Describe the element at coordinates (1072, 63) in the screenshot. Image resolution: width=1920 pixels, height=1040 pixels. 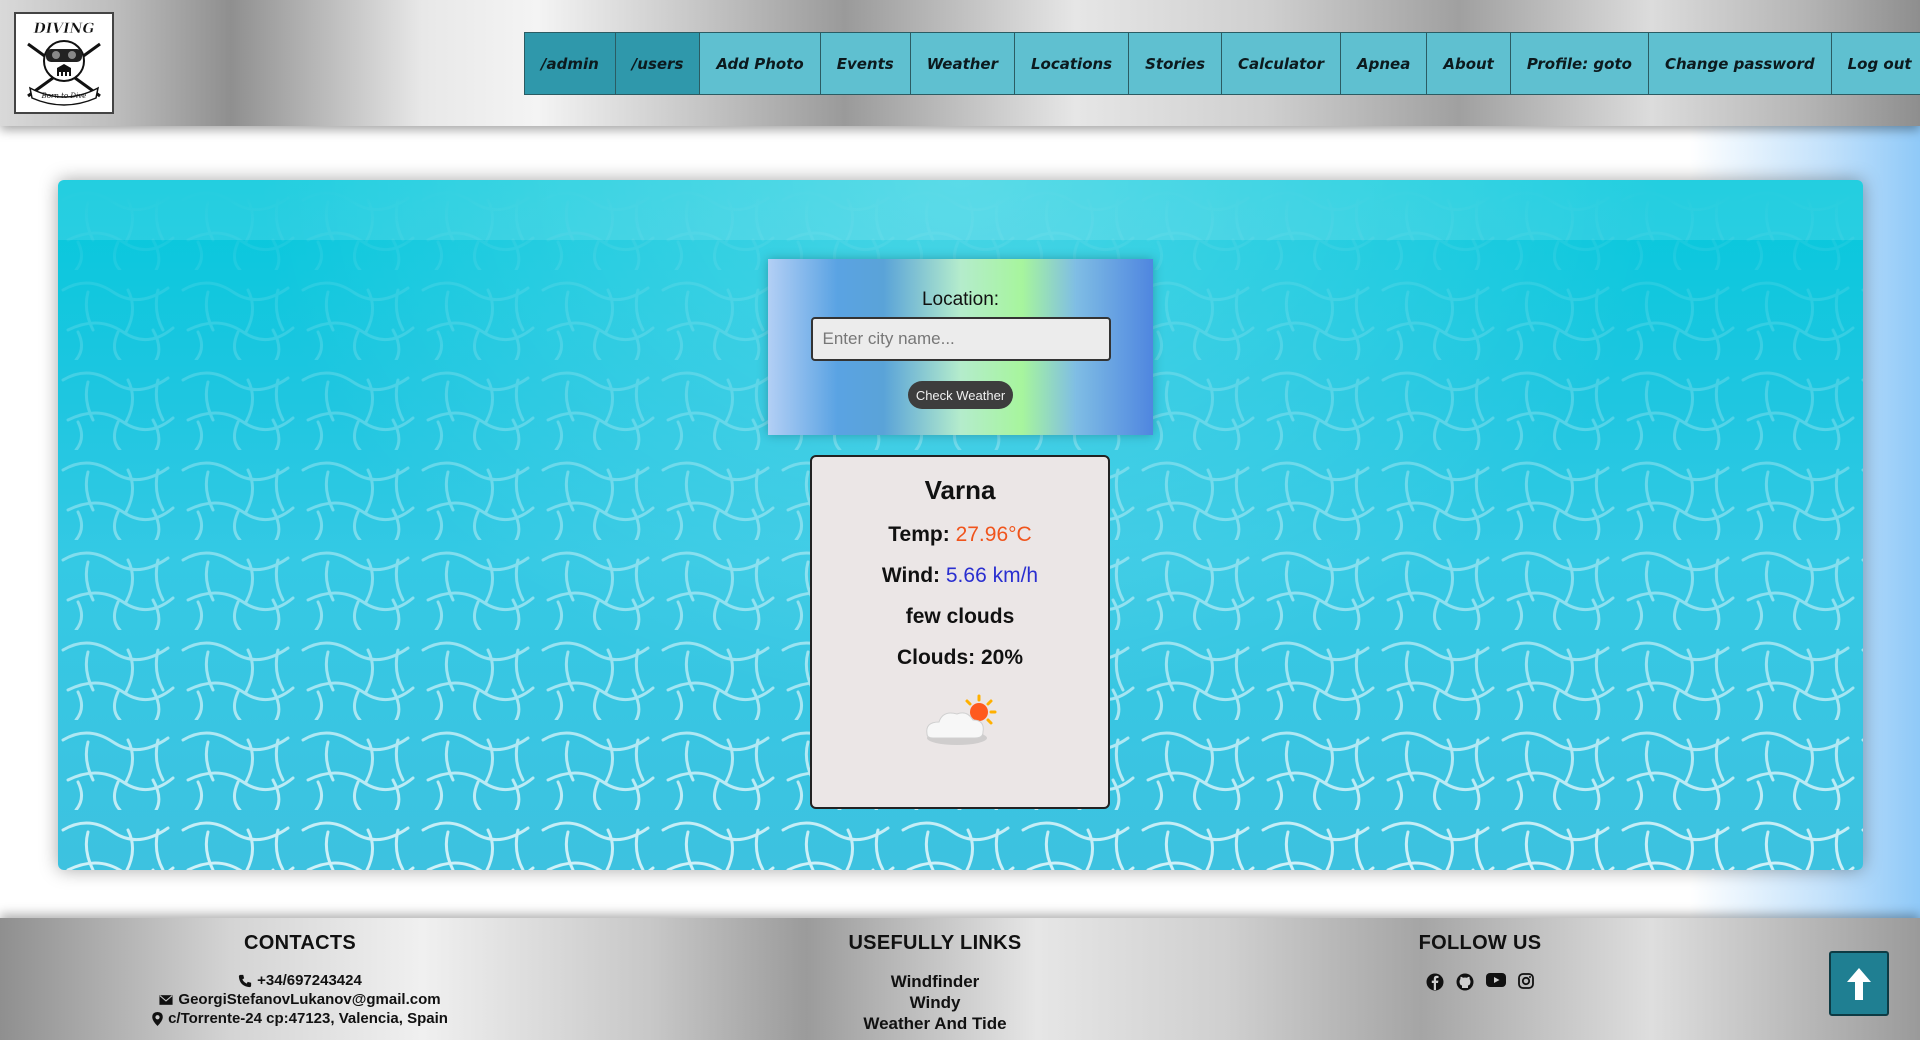
I see `nav-locations: Locations` at that location.